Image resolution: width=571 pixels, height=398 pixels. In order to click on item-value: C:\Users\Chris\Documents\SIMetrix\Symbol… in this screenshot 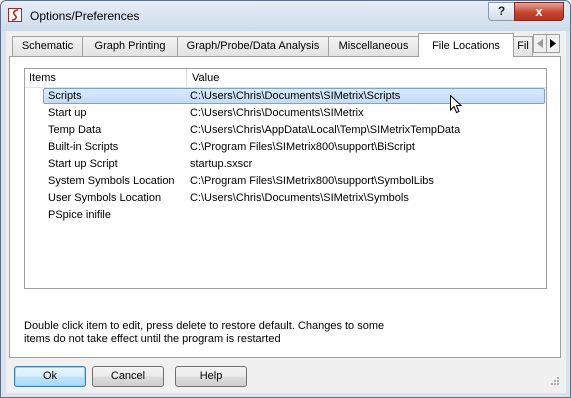, I will do `click(299, 198)`.